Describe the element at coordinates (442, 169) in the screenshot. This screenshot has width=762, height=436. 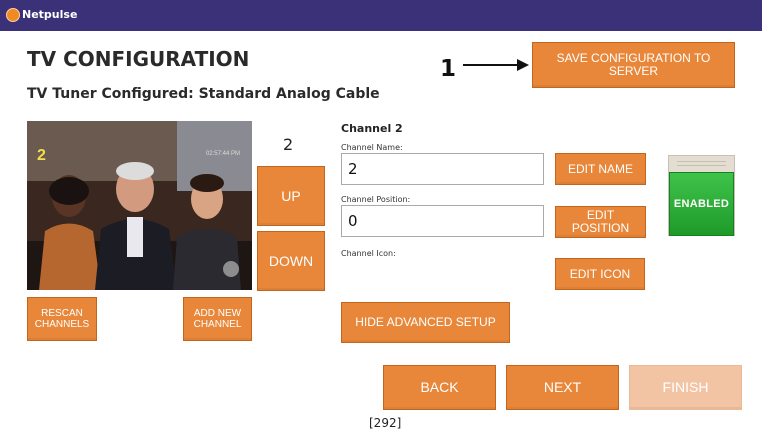
I see `channel-name-field: 2` at that location.